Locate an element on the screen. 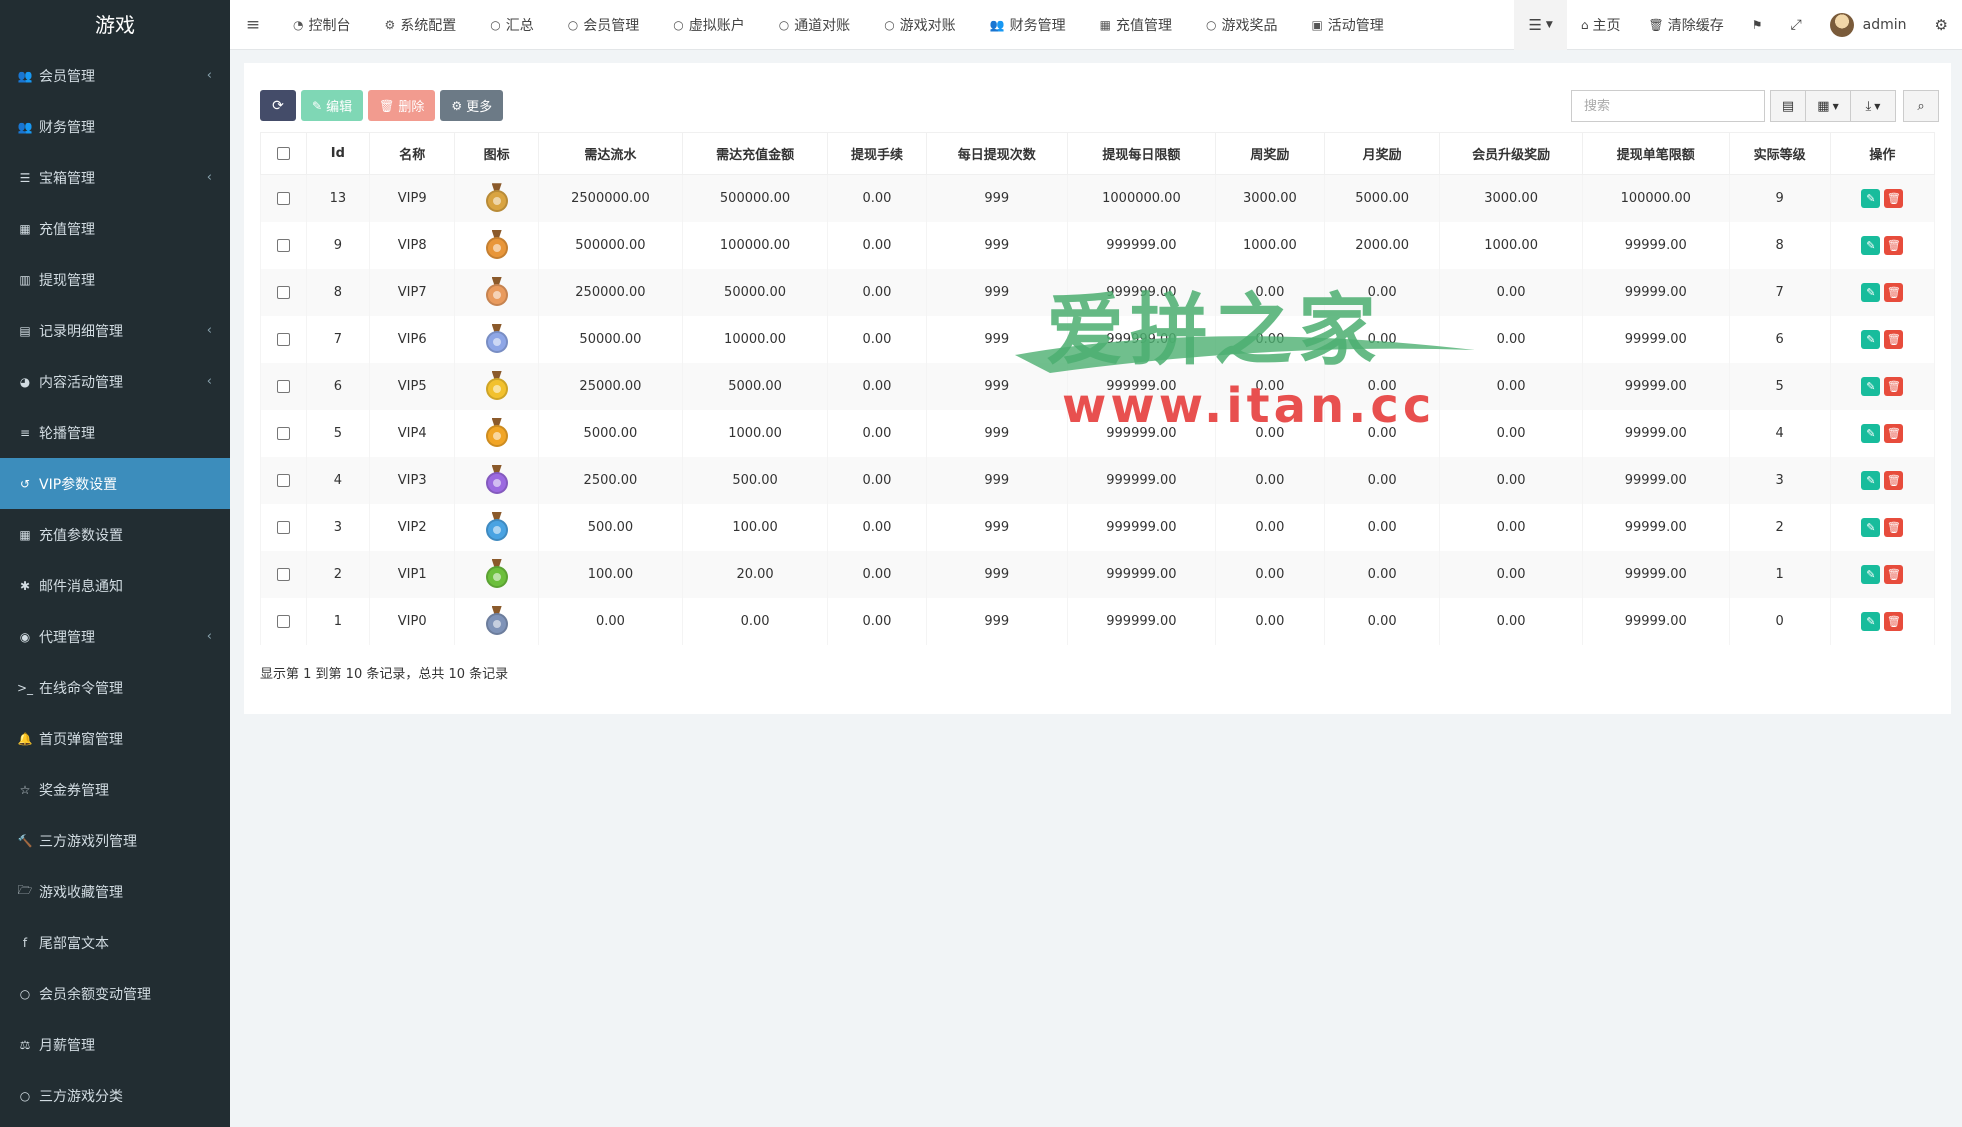 The height and width of the screenshot is (1127, 1962). cell-upgrade: 0.00 is located at coordinates (1511, 433).